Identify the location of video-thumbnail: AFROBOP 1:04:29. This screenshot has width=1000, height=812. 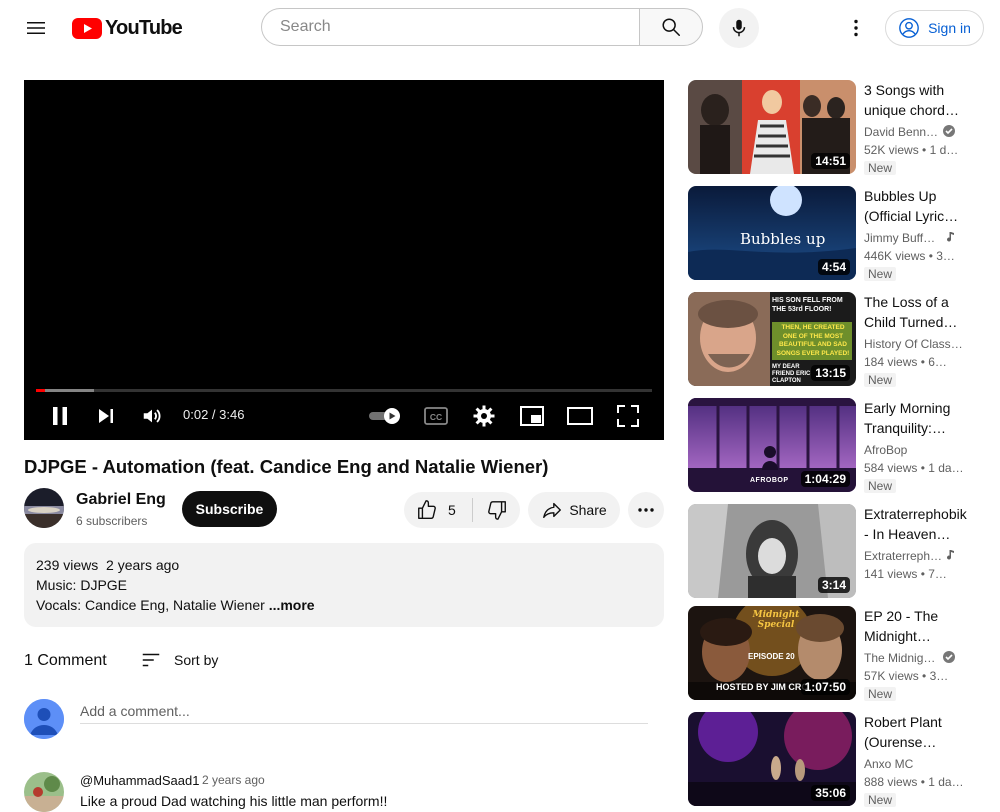
(772, 445).